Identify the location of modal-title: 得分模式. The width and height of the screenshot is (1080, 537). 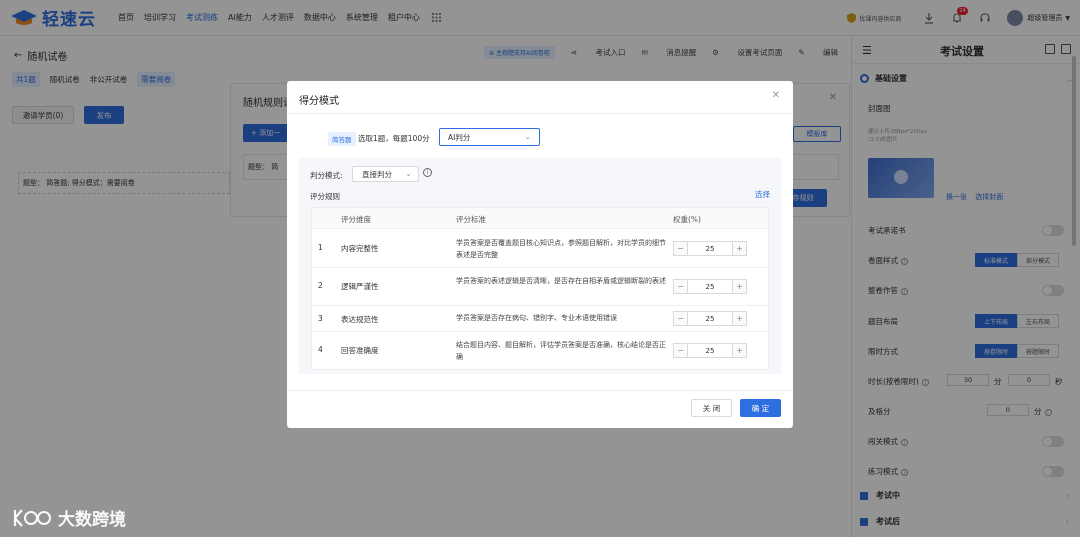
(319, 101).